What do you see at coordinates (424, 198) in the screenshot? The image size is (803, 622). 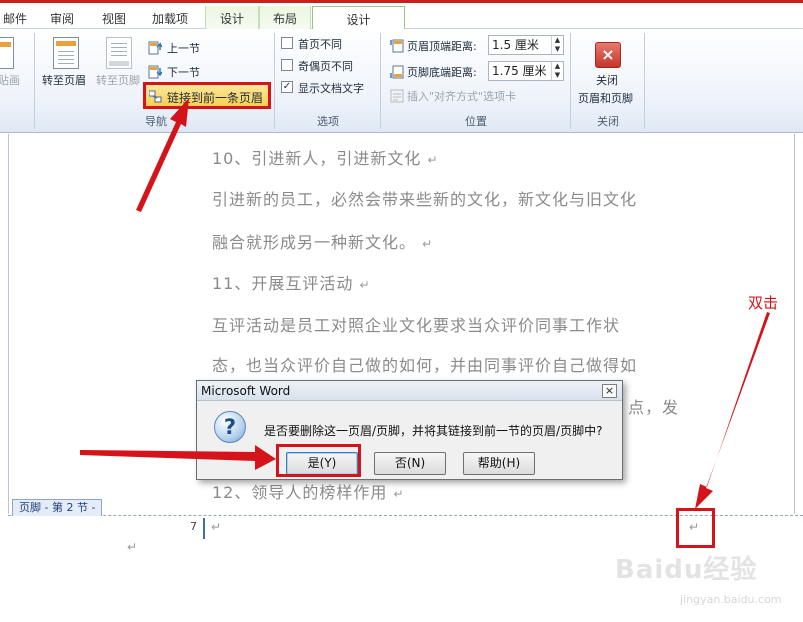 I see `doc-paragraph: 引进新的员工，必然会带来些新的文化，新文化与旧文化` at bounding box center [424, 198].